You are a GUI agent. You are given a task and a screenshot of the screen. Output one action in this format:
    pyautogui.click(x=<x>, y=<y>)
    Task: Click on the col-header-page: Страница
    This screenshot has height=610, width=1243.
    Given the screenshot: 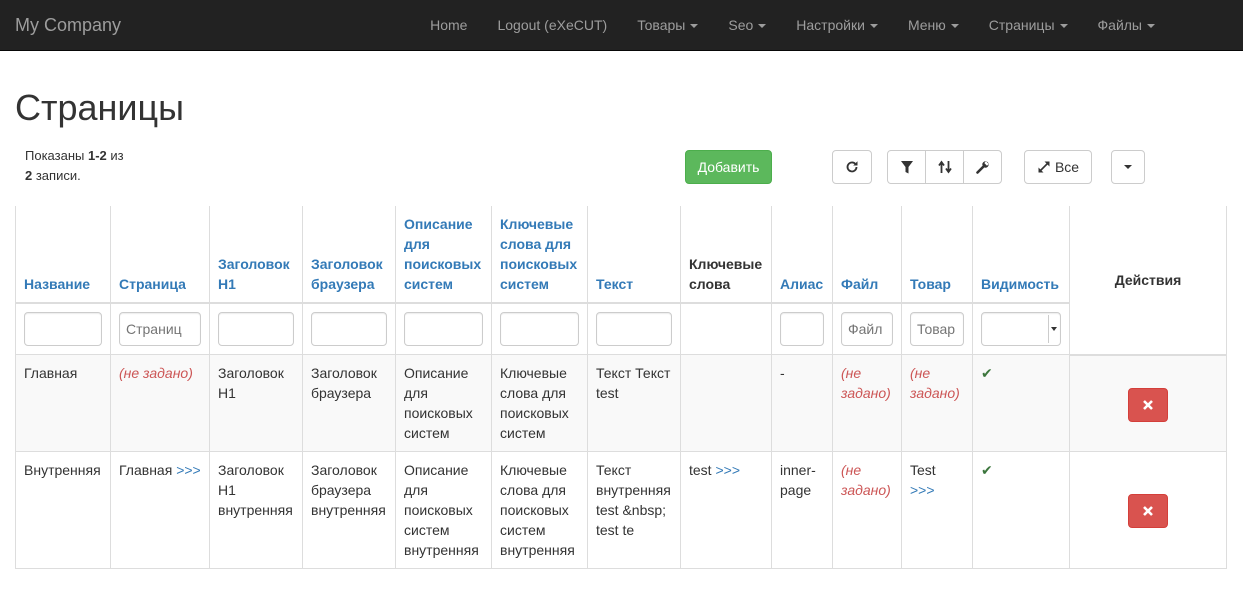 What is the action you would take?
    pyautogui.click(x=160, y=255)
    